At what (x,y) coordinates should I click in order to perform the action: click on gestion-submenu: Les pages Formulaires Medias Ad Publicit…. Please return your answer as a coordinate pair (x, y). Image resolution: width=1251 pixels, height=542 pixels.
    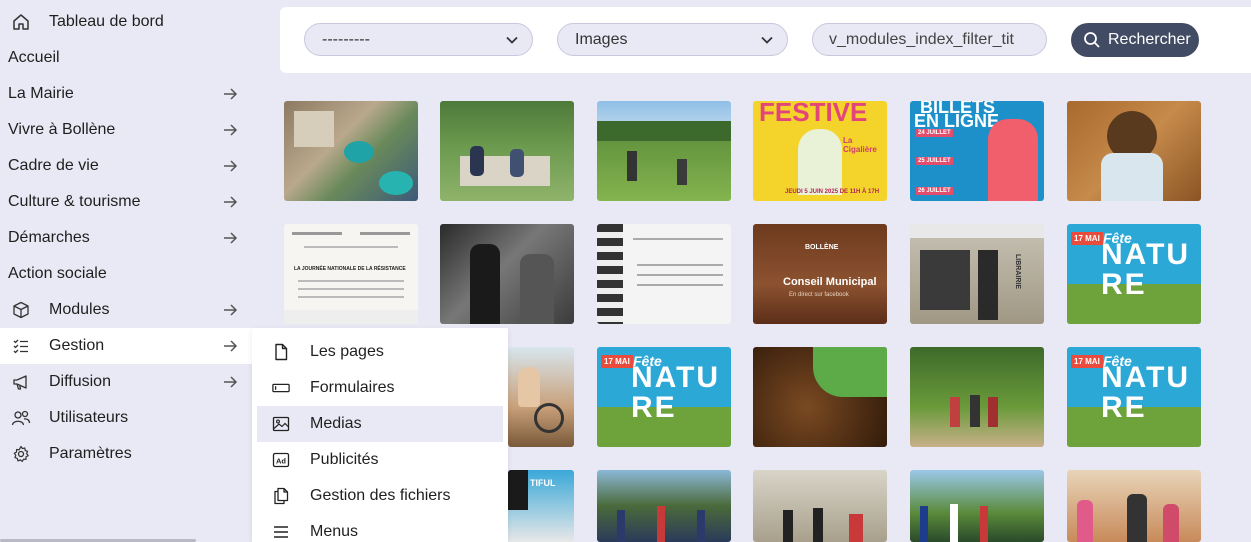
    Looking at the image, I should click on (380, 435).